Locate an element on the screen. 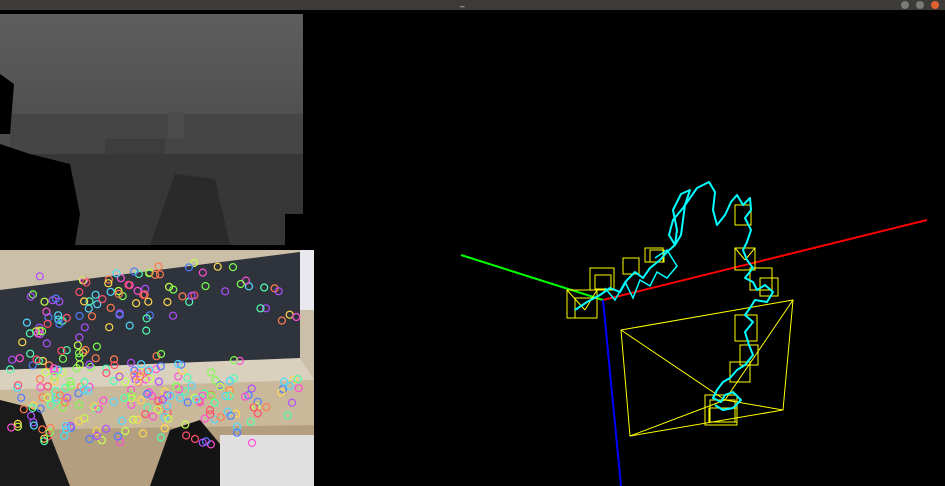 The image size is (945, 486). window-titlebar: _ is located at coordinates (472, 5).